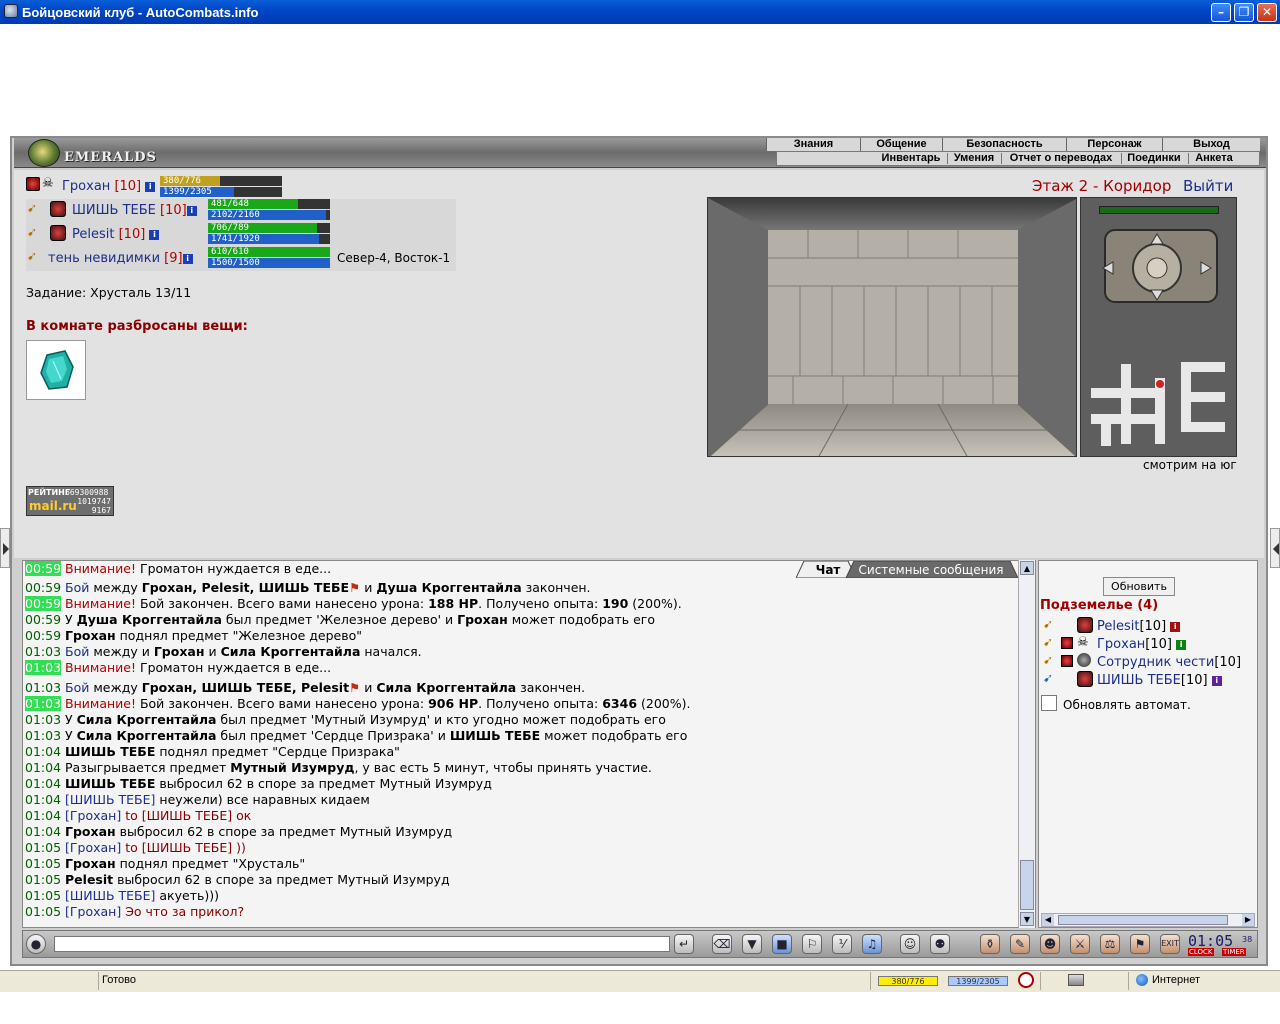  I want to click on chat-text: Мутный Изумруд, so click(292, 767).